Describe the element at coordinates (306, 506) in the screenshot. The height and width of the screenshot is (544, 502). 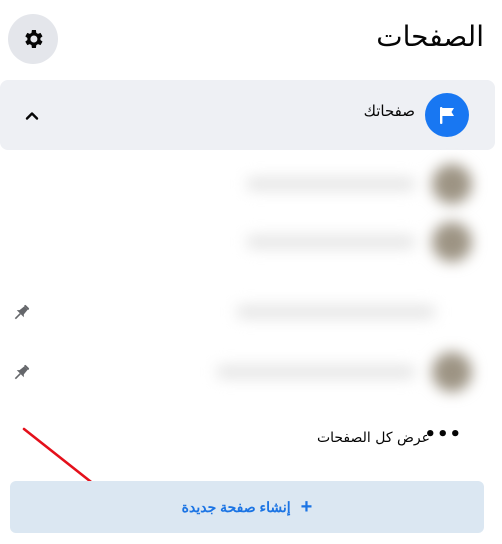
I see `plus-icon: +` at that location.